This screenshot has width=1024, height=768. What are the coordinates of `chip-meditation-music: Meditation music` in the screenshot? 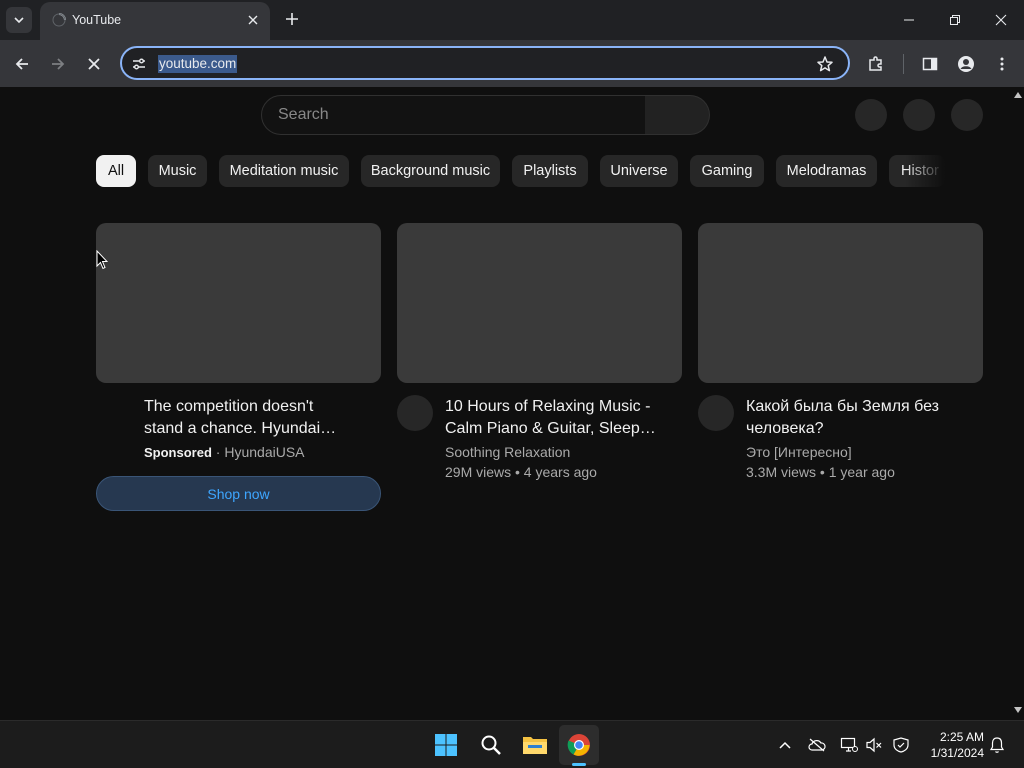 It's located at (284, 171).